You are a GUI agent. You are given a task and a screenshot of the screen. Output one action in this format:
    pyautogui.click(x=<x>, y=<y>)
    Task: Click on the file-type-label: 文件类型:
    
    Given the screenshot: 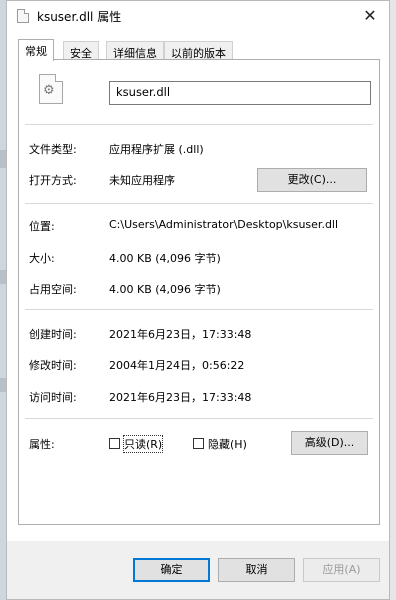 What is the action you would take?
    pyautogui.click(x=53, y=149)
    